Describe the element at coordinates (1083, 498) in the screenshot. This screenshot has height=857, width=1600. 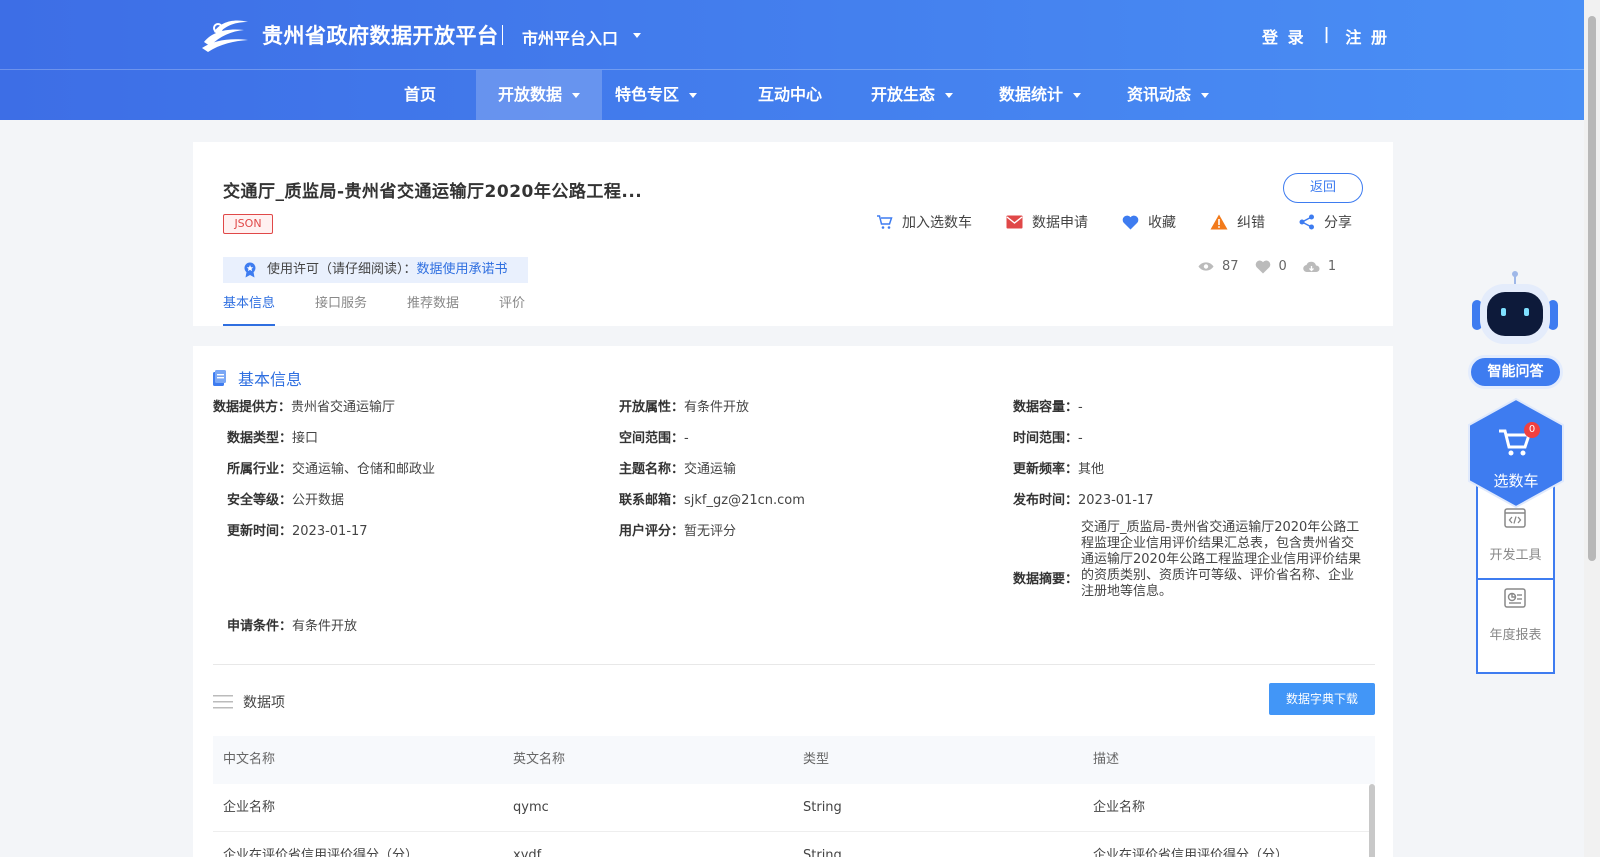
I see `publish-time-field: 发布时间：2023-01-17` at that location.